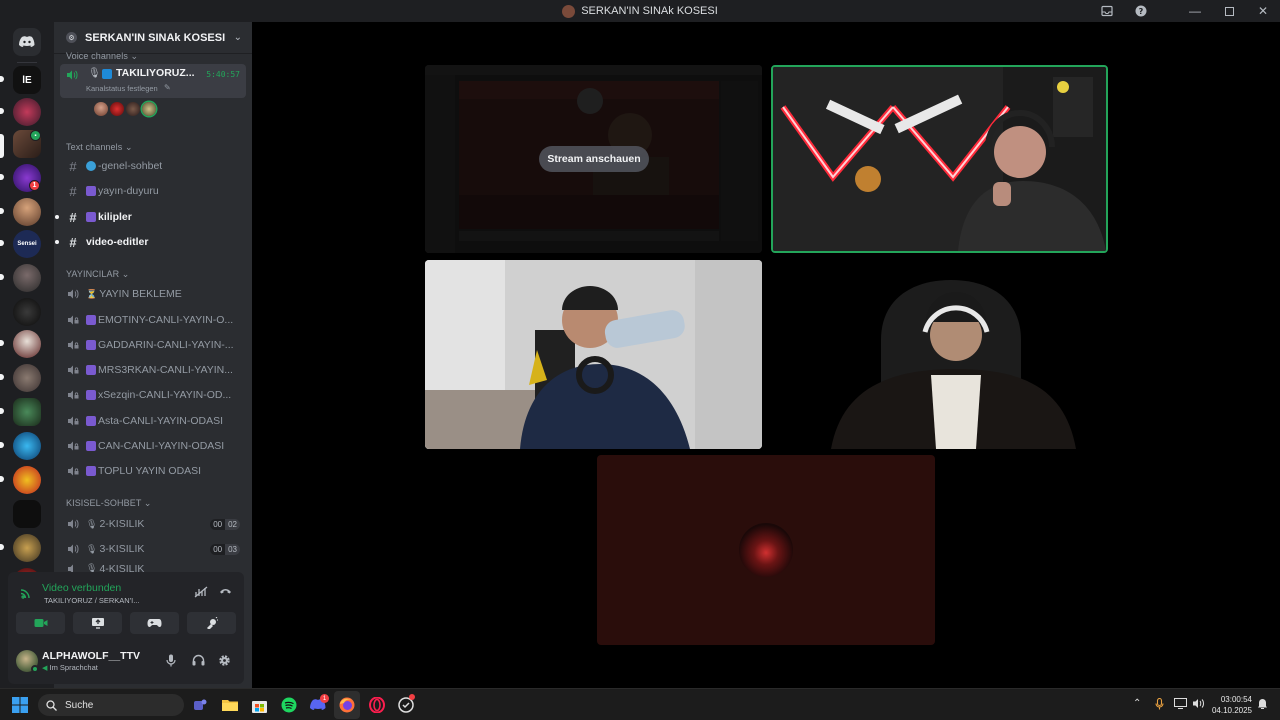 The image size is (1280, 720). Describe the element at coordinates (225, 592) in the screenshot. I see `disconnect-icon` at that location.